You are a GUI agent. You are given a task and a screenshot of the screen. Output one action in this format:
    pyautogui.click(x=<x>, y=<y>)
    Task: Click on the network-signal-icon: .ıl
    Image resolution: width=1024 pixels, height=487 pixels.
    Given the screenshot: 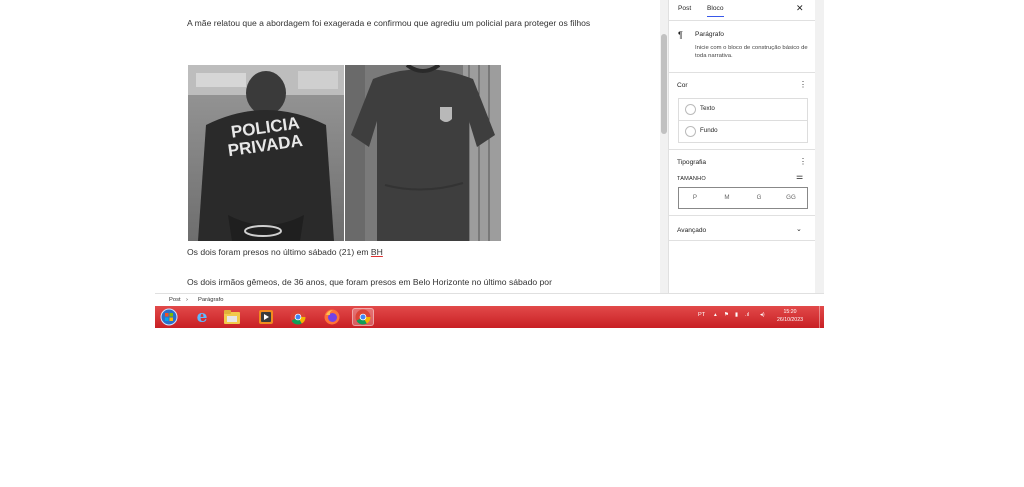 What is the action you would take?
    pyautogui.click(x=747, y=315)
    